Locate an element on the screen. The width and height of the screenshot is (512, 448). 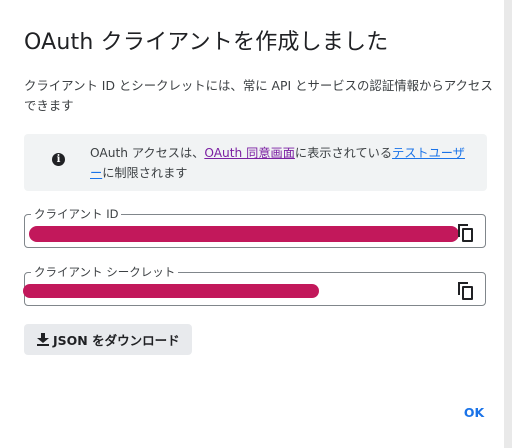
info-icon: i is located at coordinates (58, 159).